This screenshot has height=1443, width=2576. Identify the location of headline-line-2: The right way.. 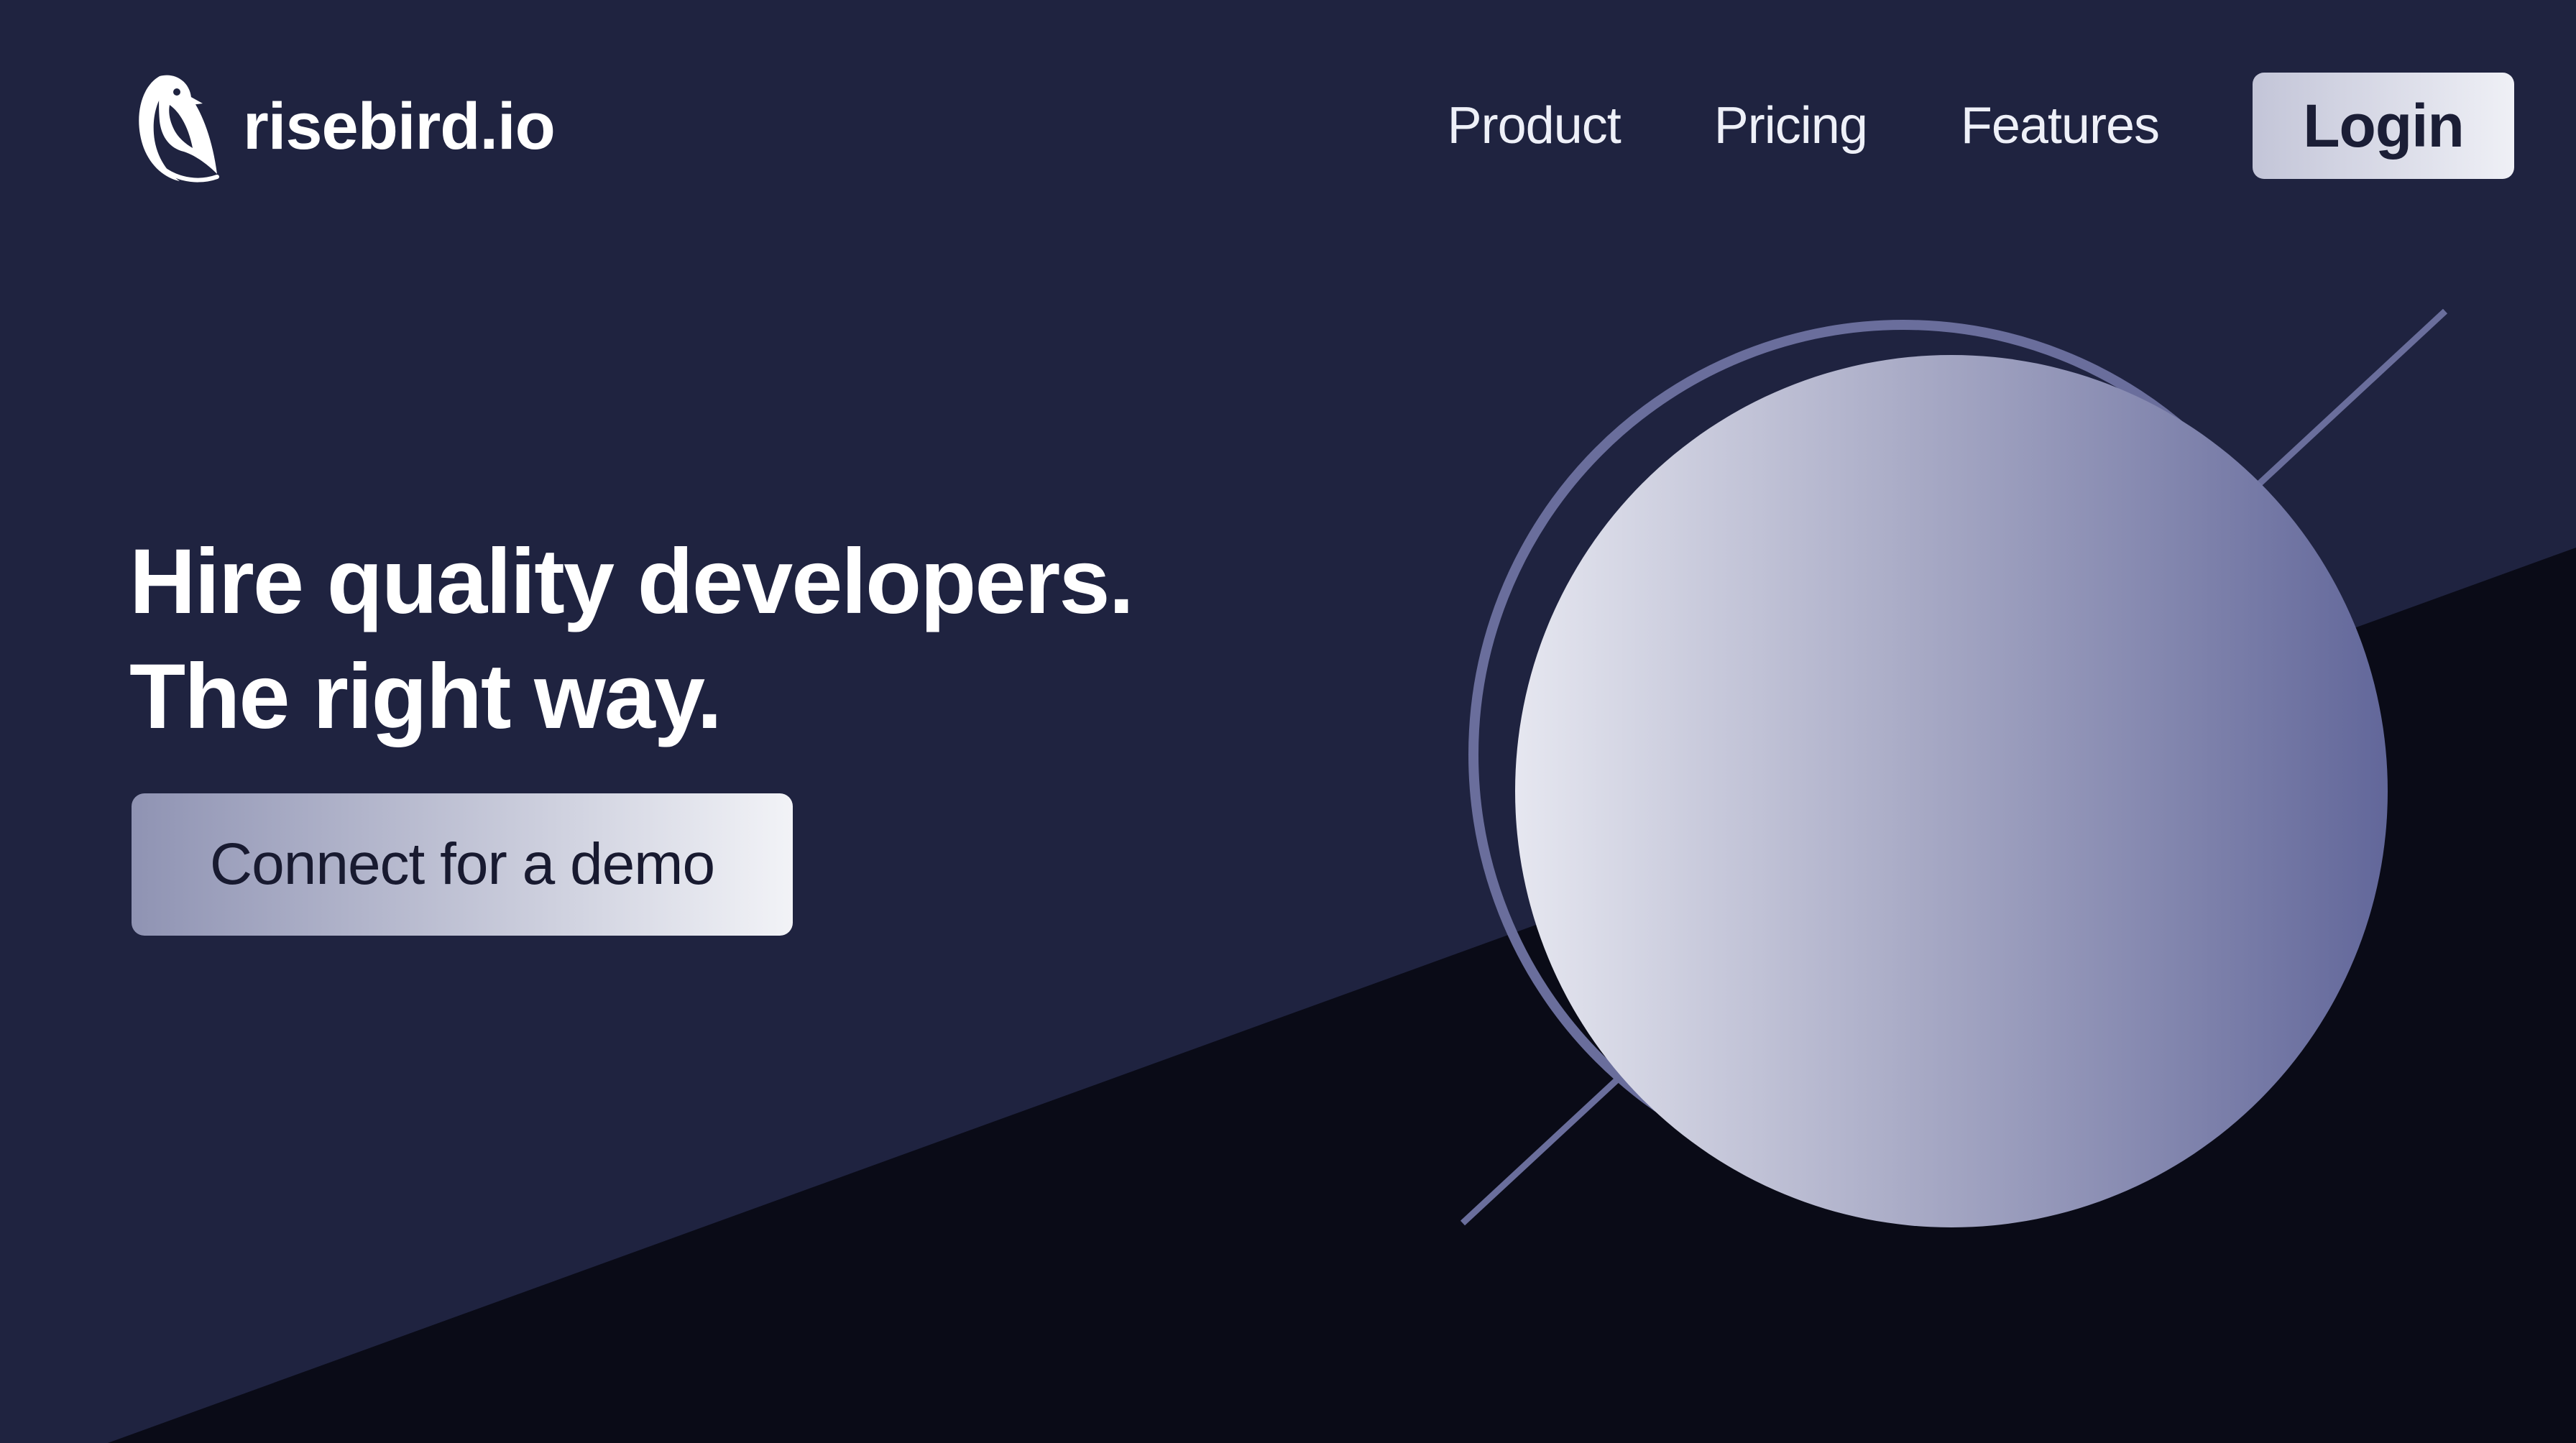
(425, 696).